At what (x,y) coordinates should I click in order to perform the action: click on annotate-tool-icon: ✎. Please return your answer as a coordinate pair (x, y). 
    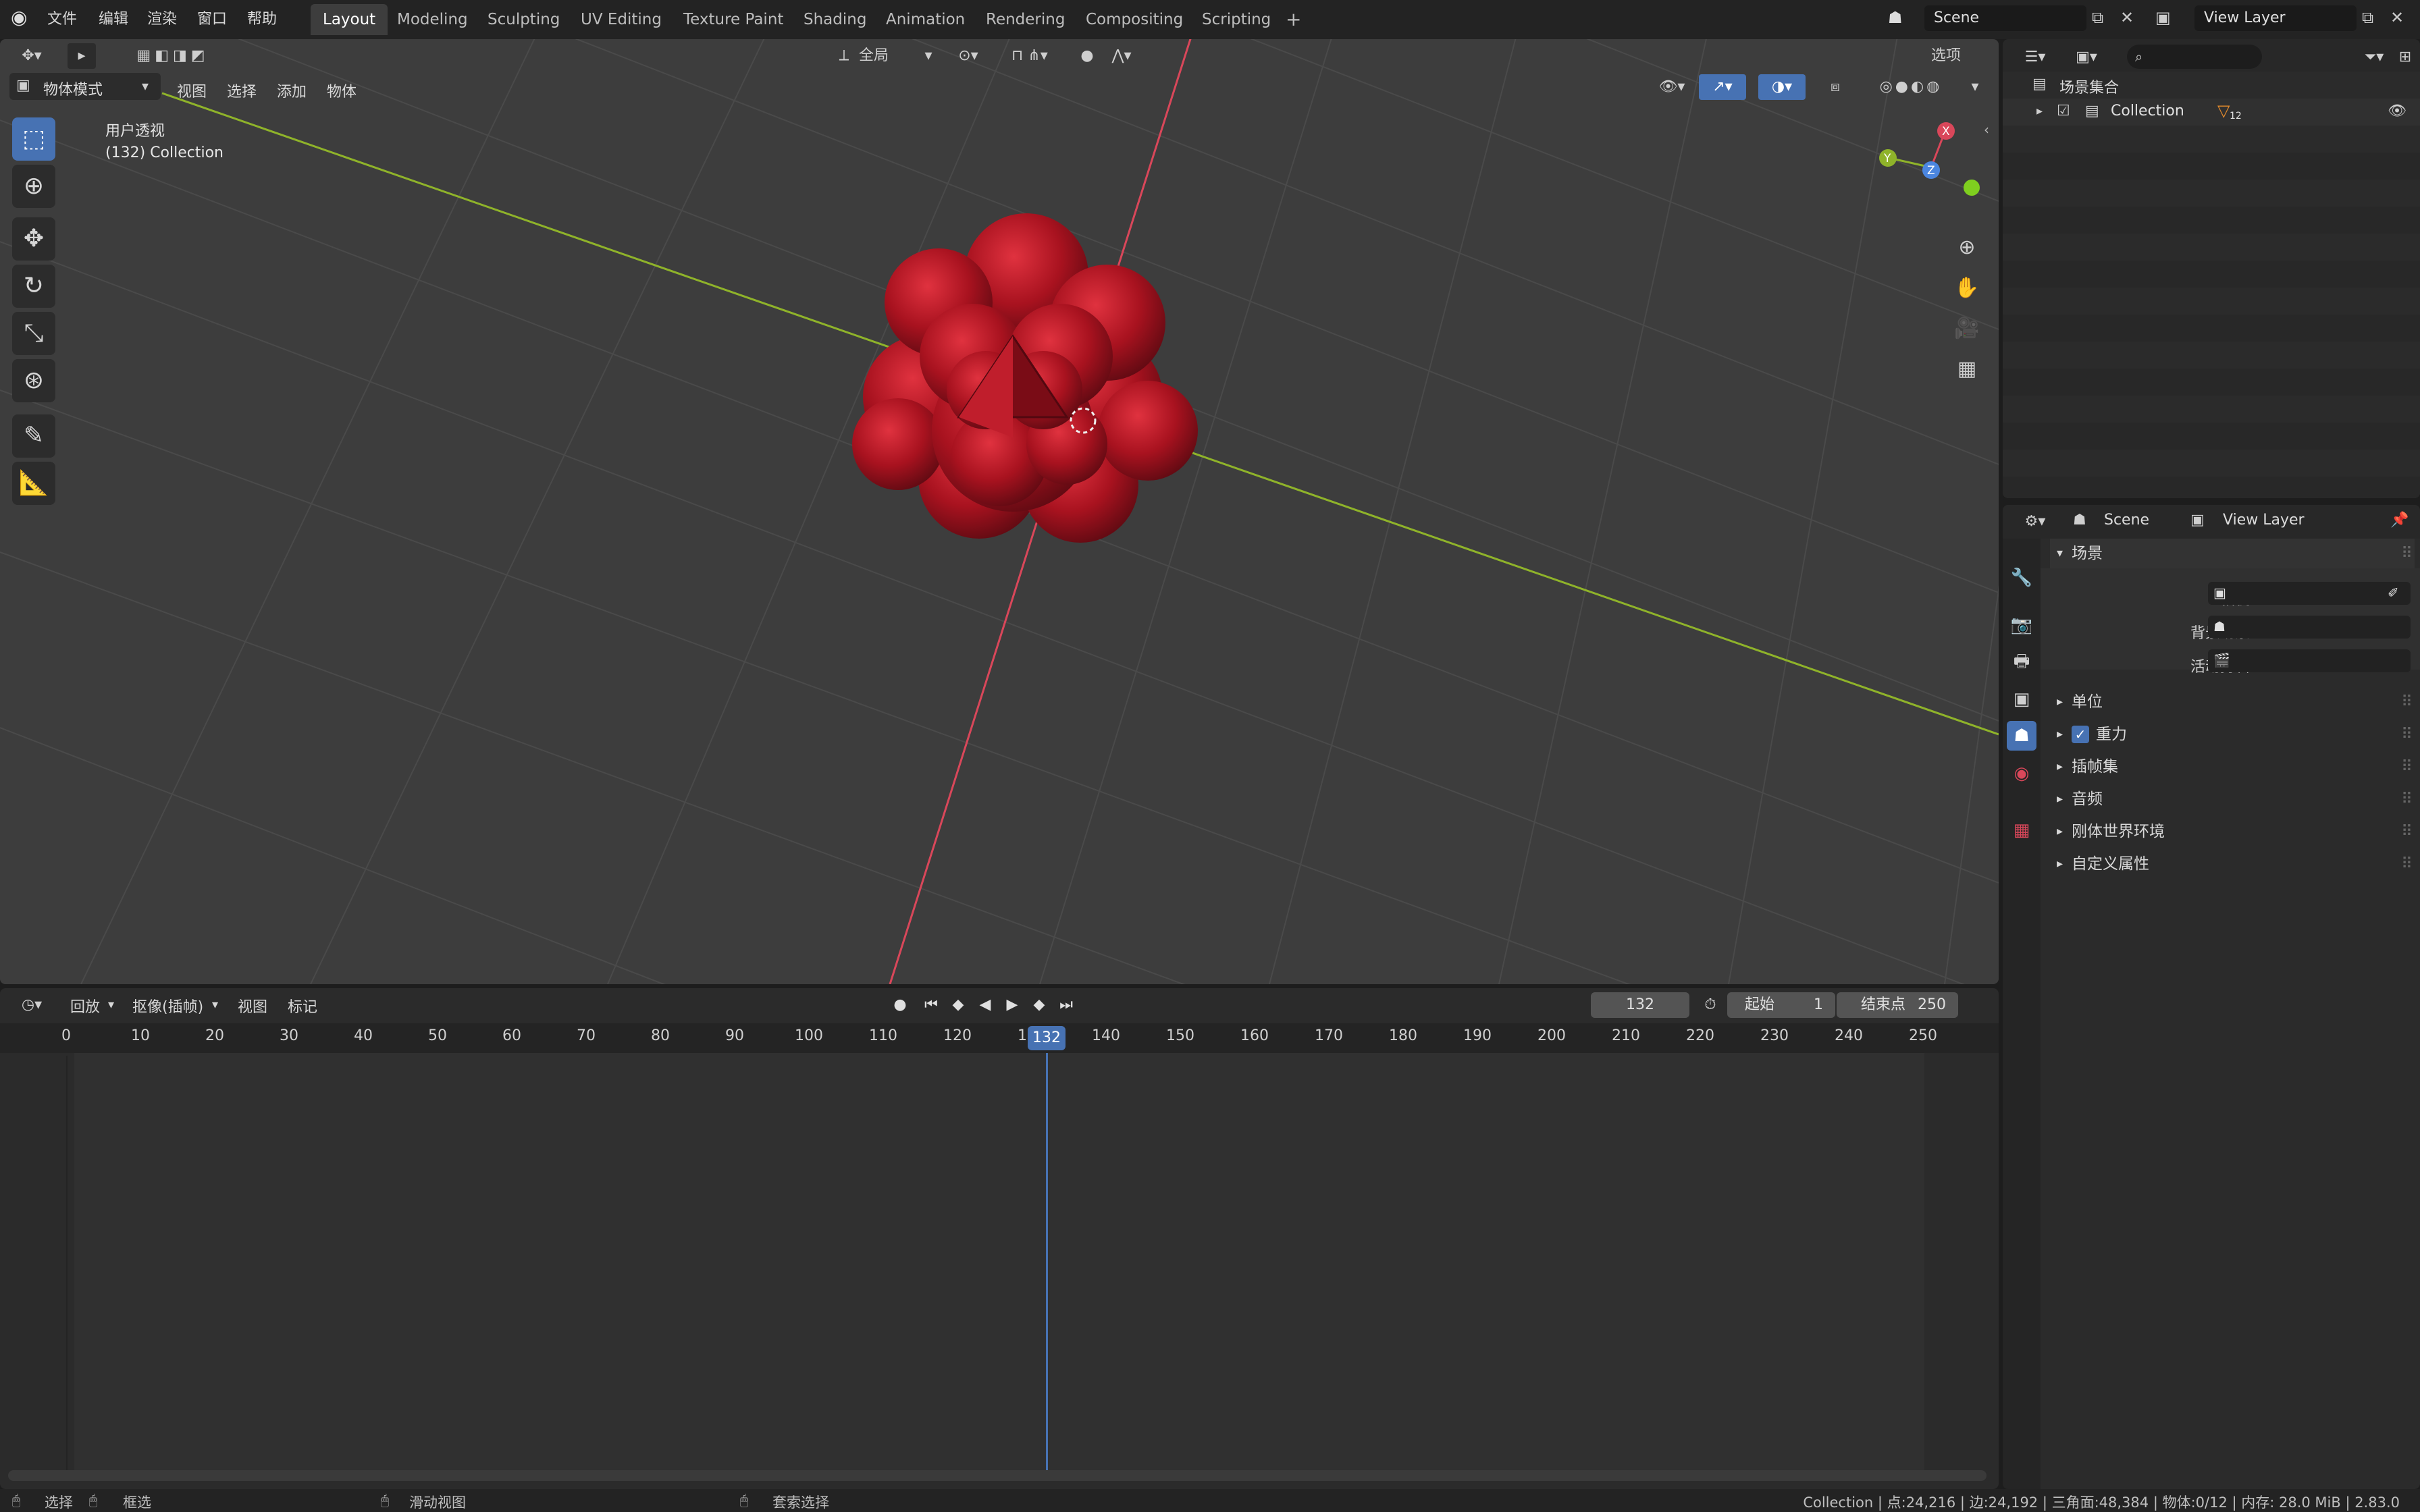
    Looking at the image, I should click on (33, 436).